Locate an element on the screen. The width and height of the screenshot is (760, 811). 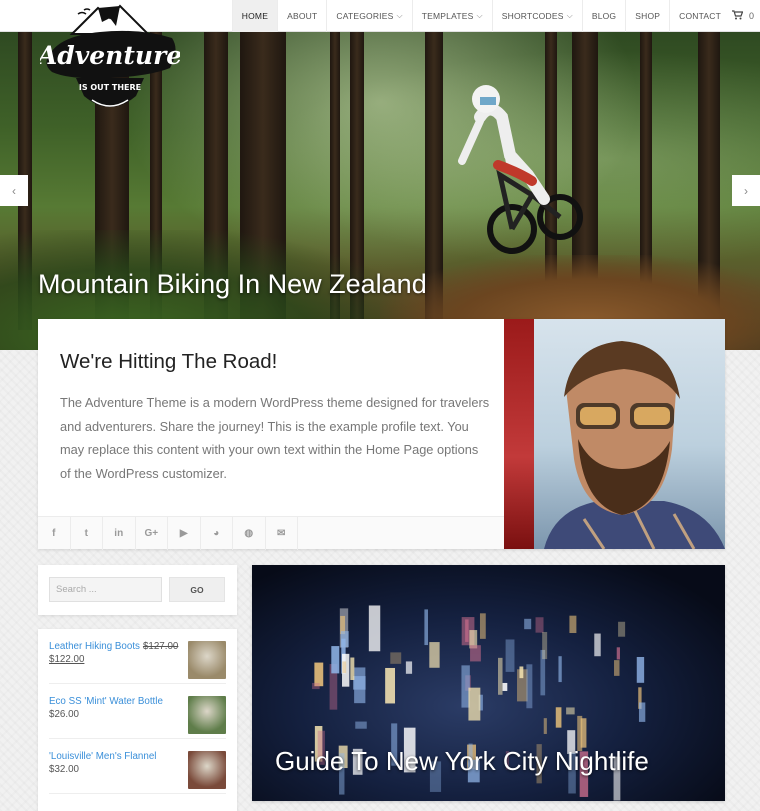
nav-item-label: BLOG is located at coordinates (604, 16).